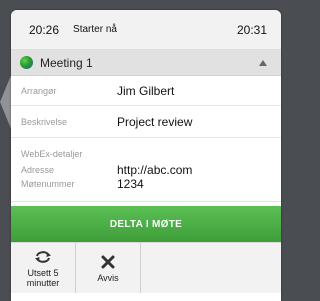 This screenshot has width=320, height=301. What do you see at coordinates (108, 262) in the screenshot?
I see `close-icon` at bounding box center [108, 262].